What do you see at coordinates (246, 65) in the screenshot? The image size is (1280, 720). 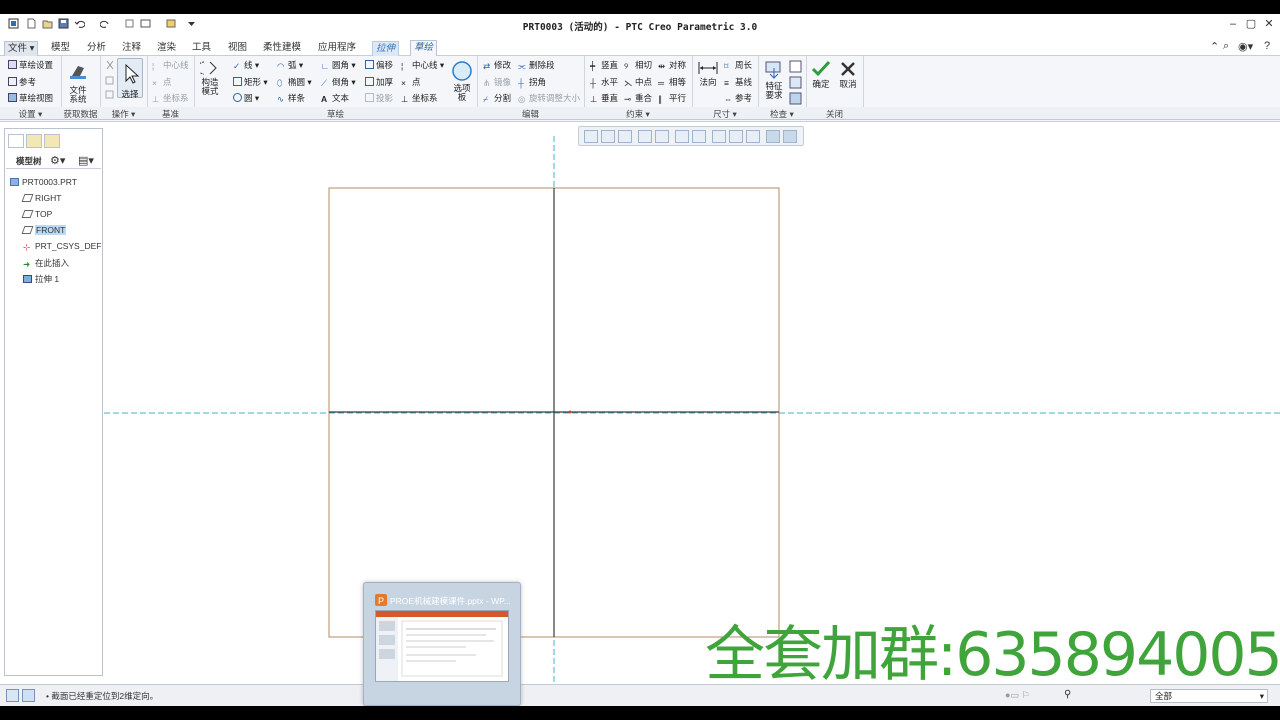 I see `line-button: ✓ 线 ▾` at bounding box center [246, 65].